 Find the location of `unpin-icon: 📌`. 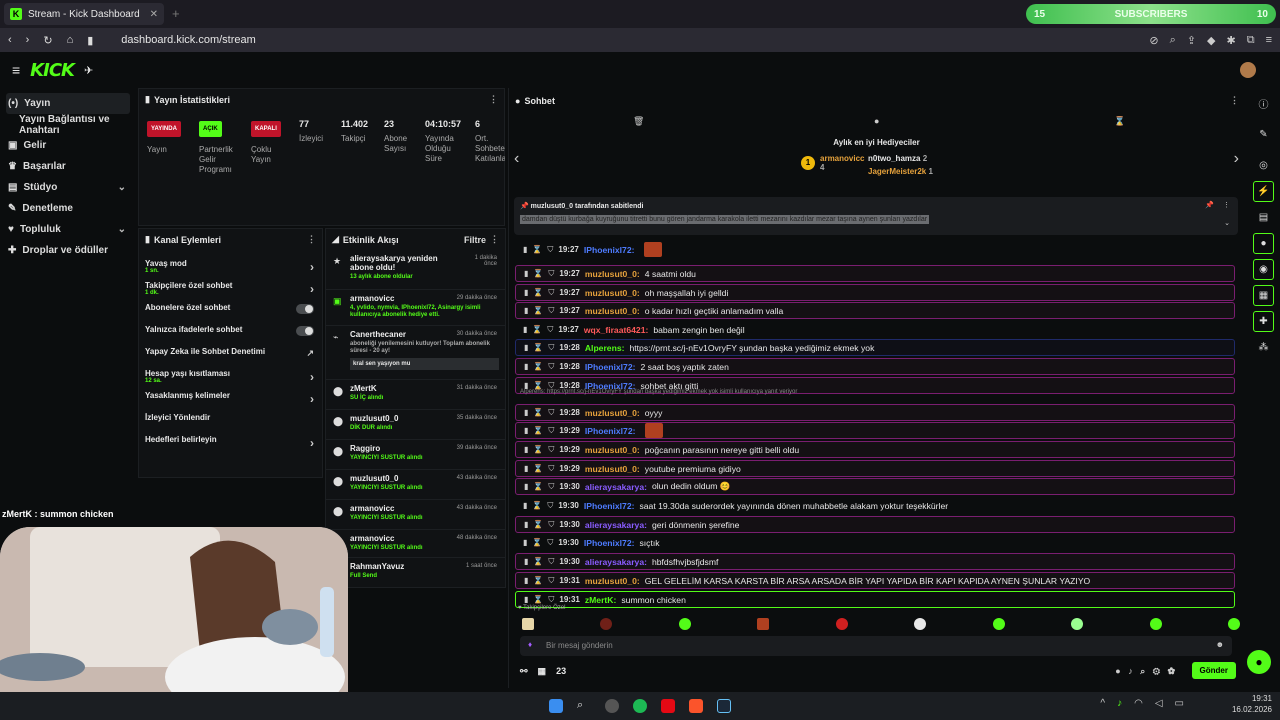

unpin-icon: 📌 is located at coordinates (1209, 205).